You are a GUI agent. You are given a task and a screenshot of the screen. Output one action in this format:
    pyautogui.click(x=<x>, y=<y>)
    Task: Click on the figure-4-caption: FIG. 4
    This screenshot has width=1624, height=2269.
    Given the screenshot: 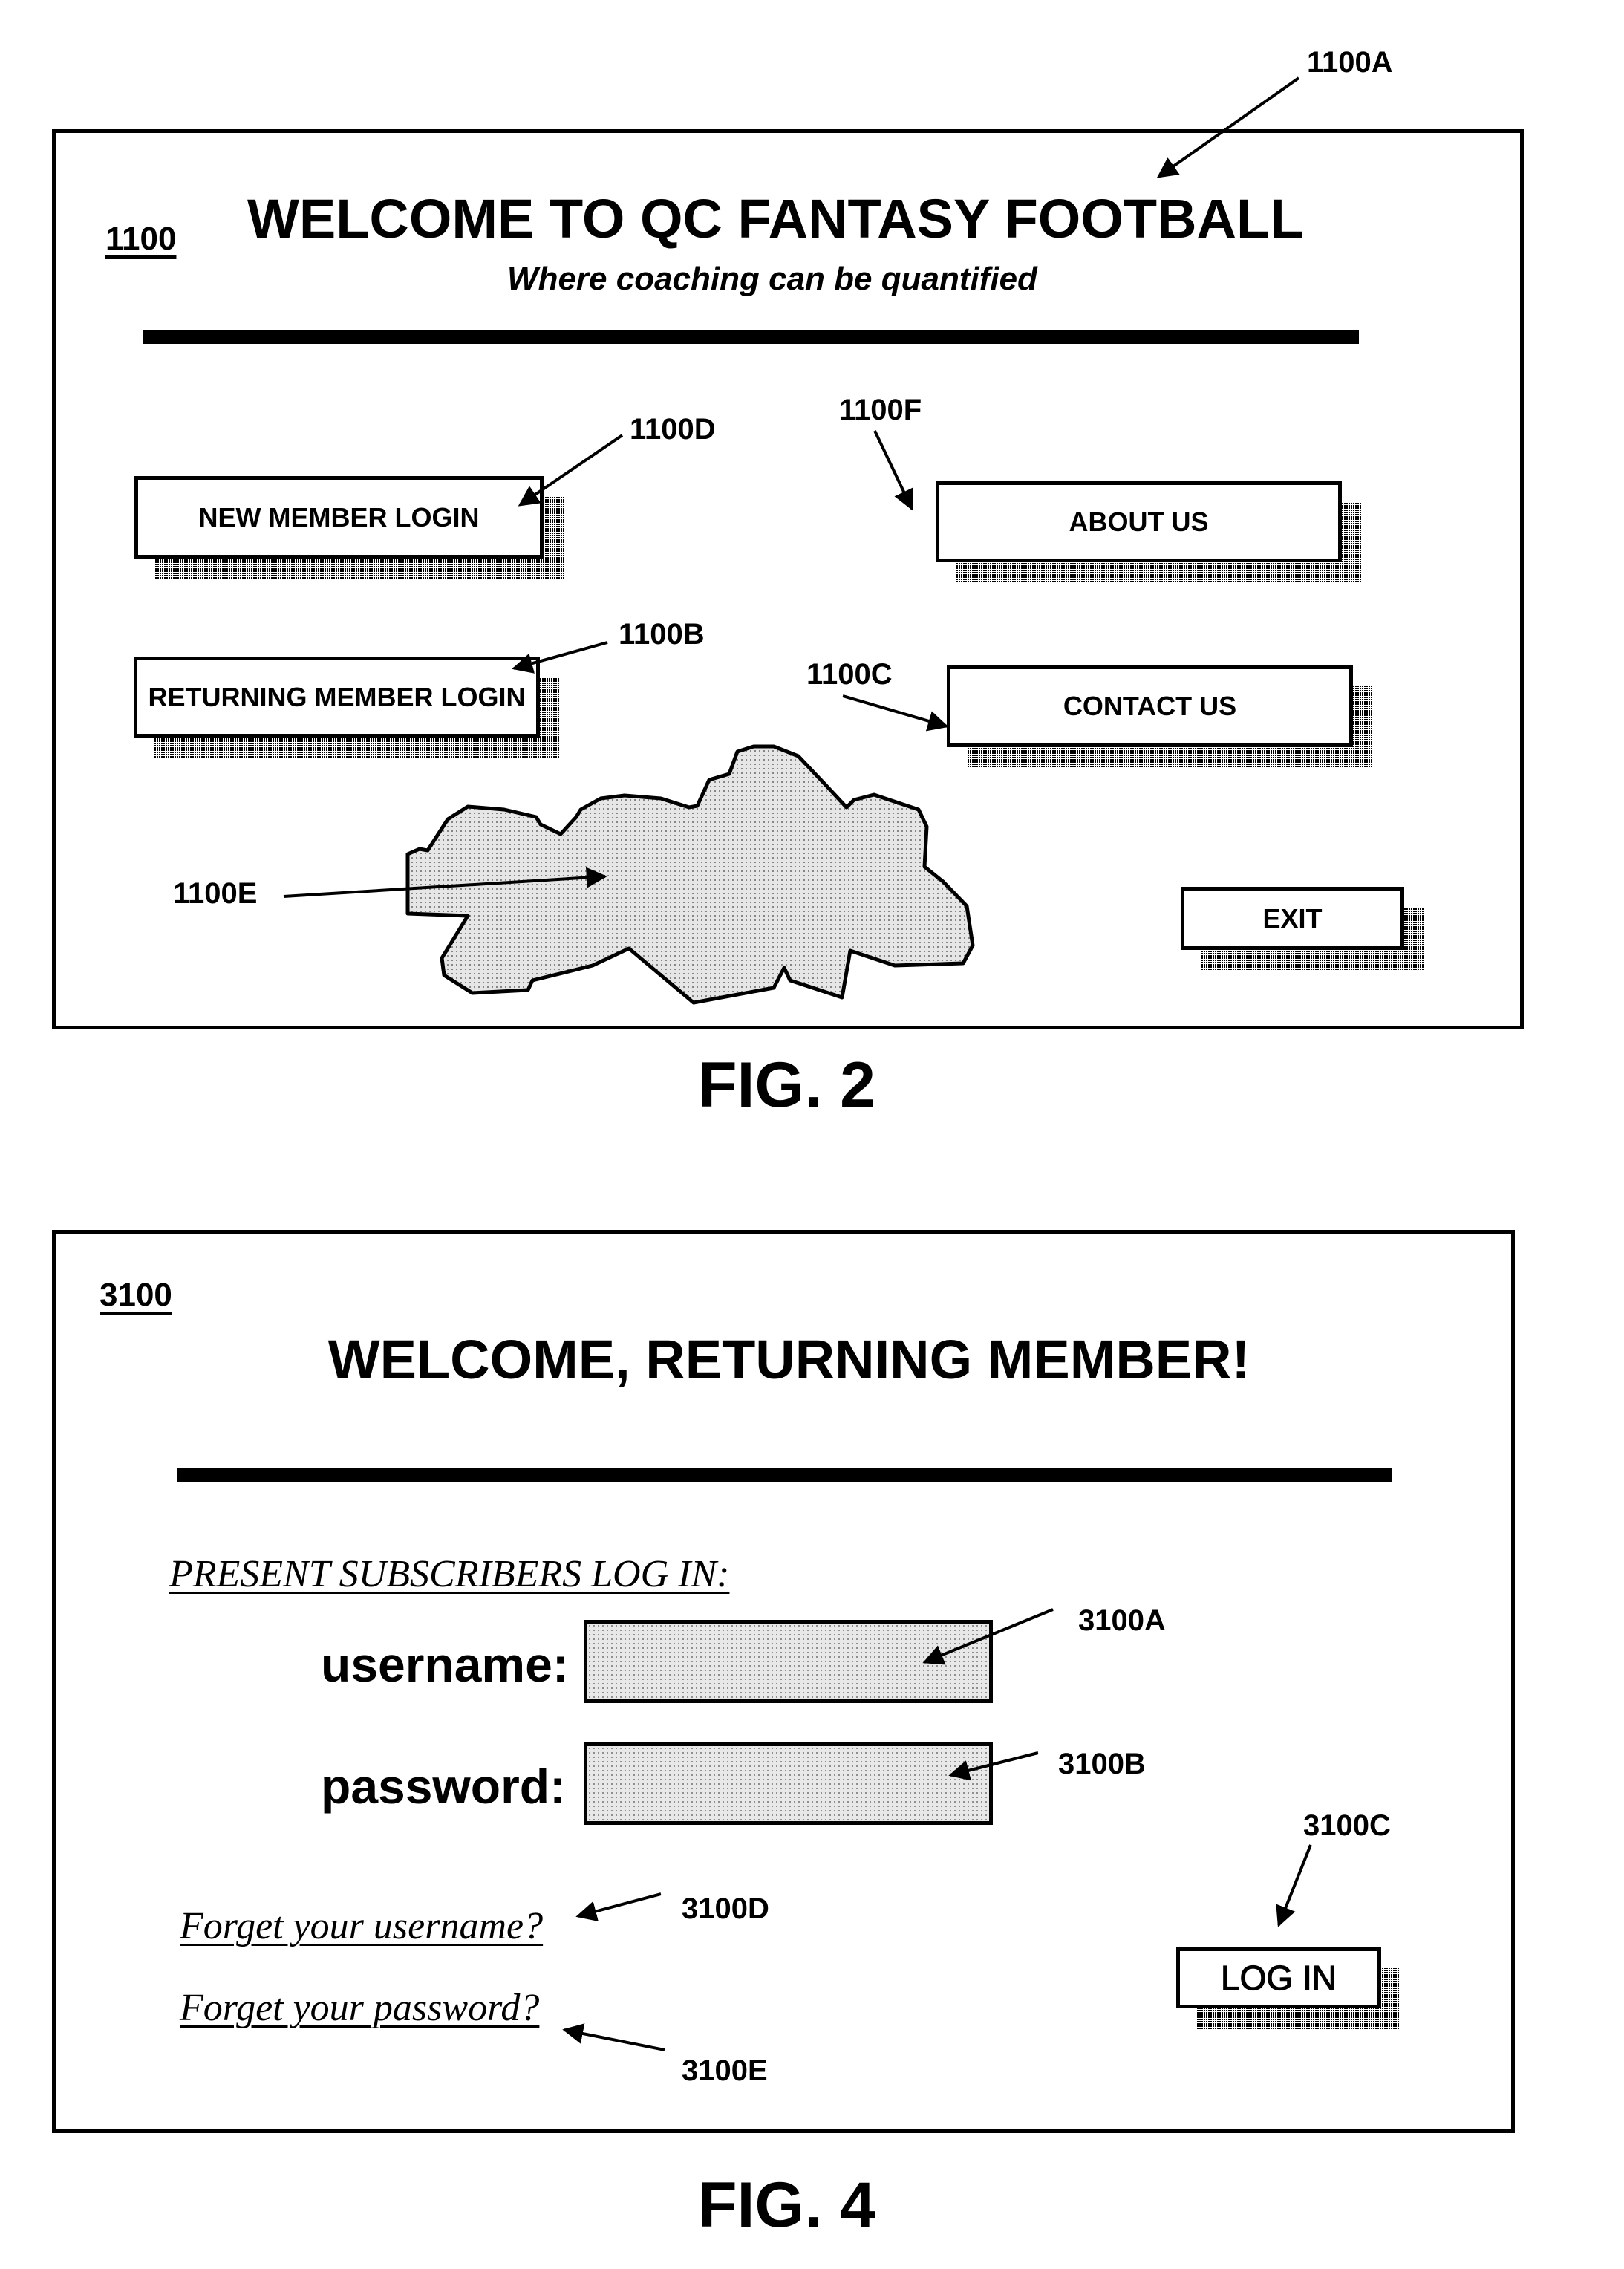 What is the action you would take?
    pyautogui.click(x=787, y=2205)
    